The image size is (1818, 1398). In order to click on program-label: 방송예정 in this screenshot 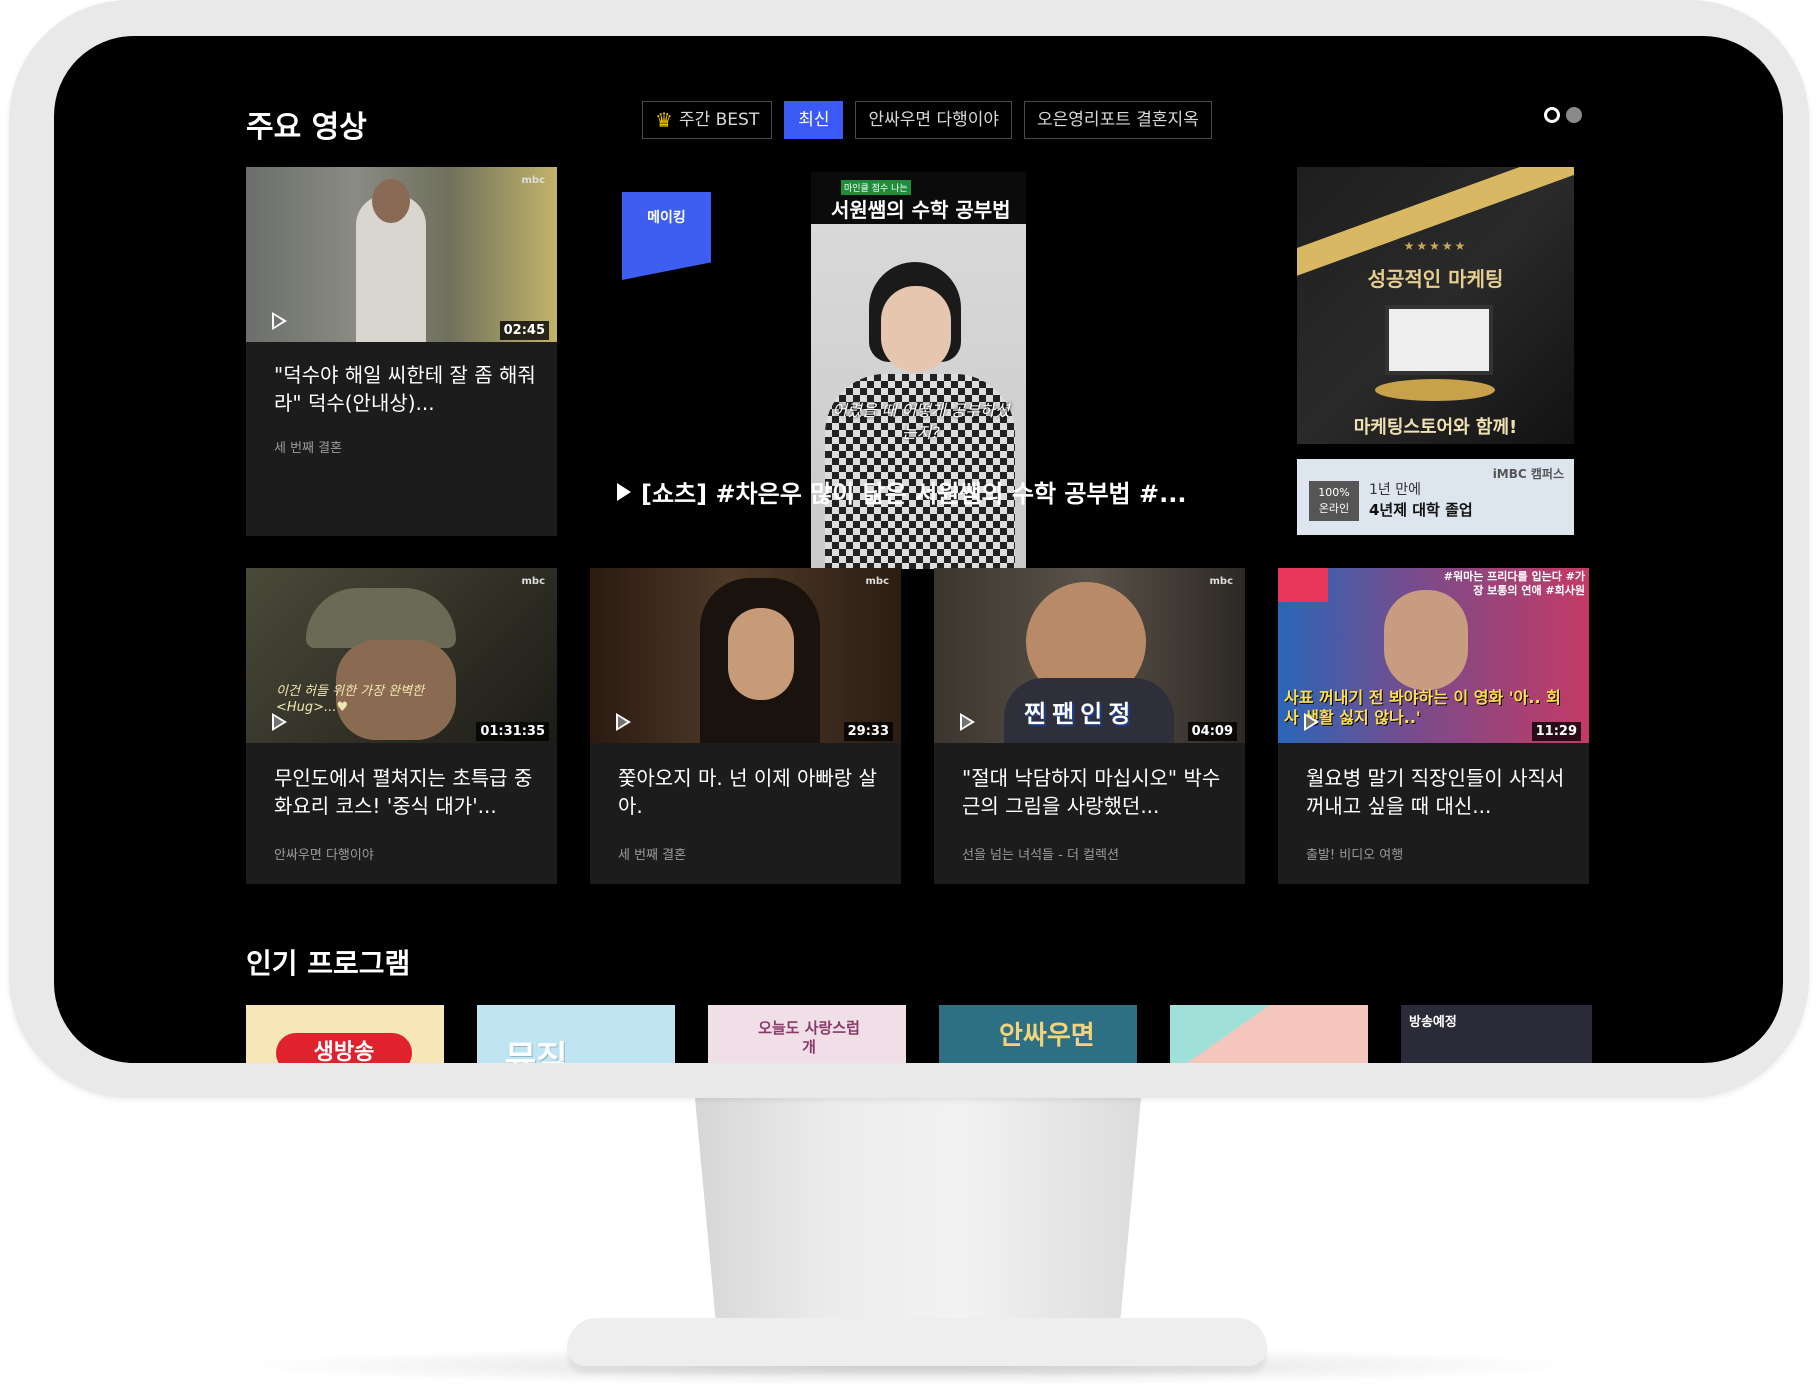, I will do `click(1433, 1022)`.